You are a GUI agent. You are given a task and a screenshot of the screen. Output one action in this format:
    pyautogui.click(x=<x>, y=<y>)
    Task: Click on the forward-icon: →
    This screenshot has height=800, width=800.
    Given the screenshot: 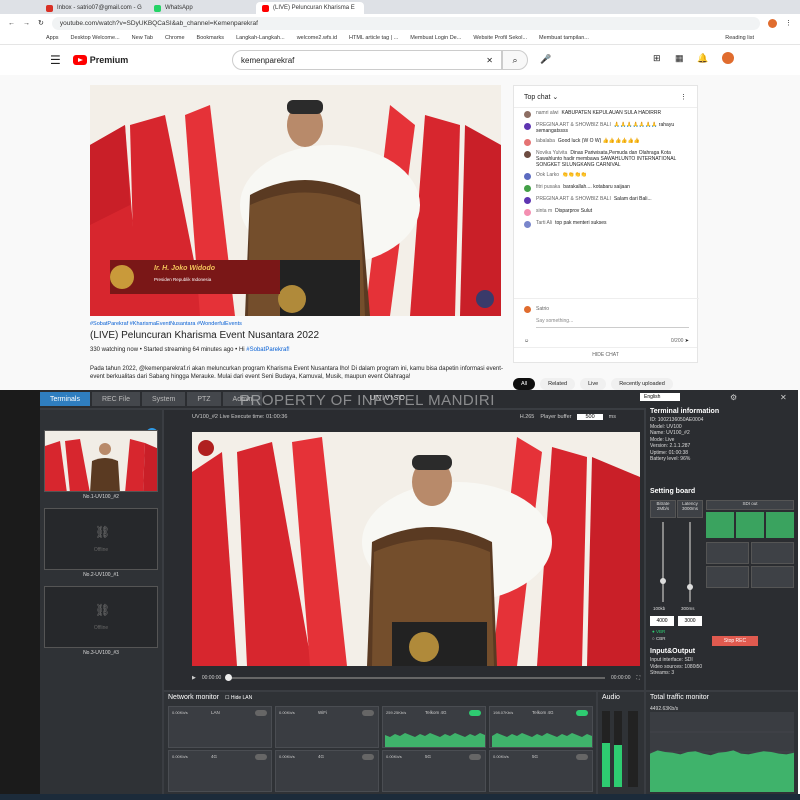 What is the action you would take?
    pyautogui.click(x=26, y=23)
    